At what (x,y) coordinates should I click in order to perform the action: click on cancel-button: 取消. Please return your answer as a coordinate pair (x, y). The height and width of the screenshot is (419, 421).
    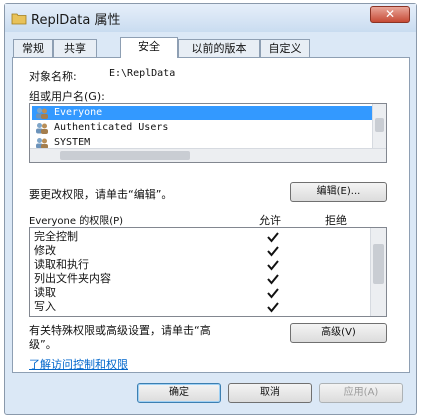
    Looking at the image, I should click on (270, 393).